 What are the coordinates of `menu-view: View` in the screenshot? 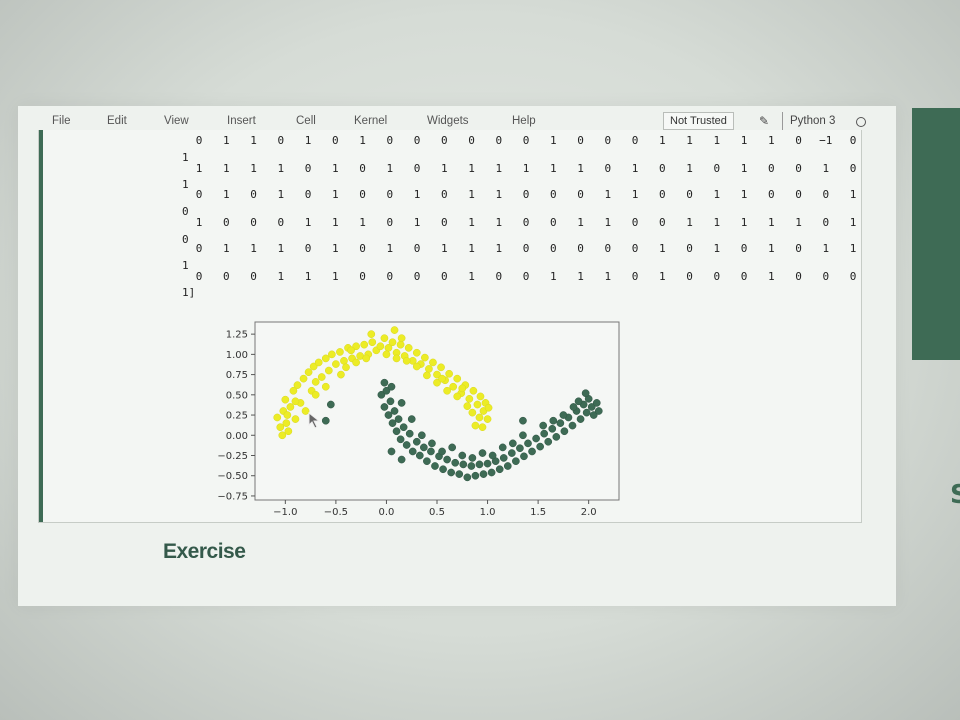 It's located at (176, 121).